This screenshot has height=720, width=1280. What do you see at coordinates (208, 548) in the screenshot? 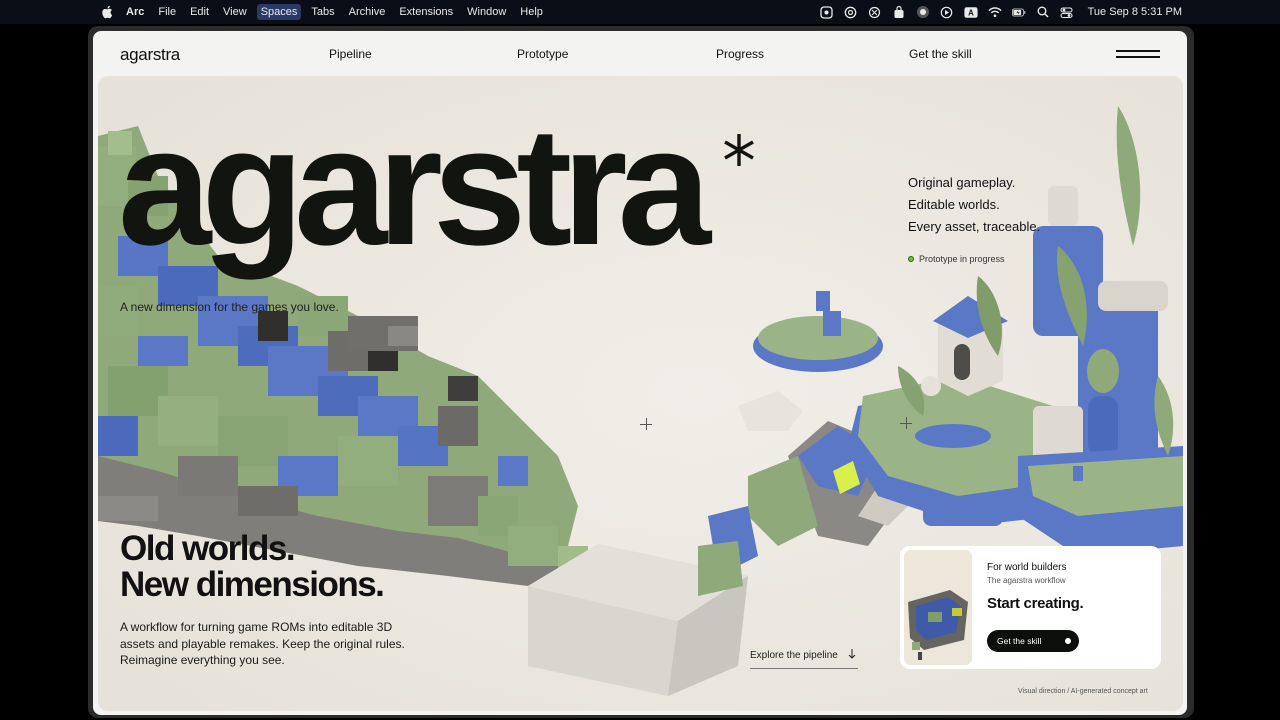
I see `headline-line: Old worlds.` at bounding box center [208, 548].